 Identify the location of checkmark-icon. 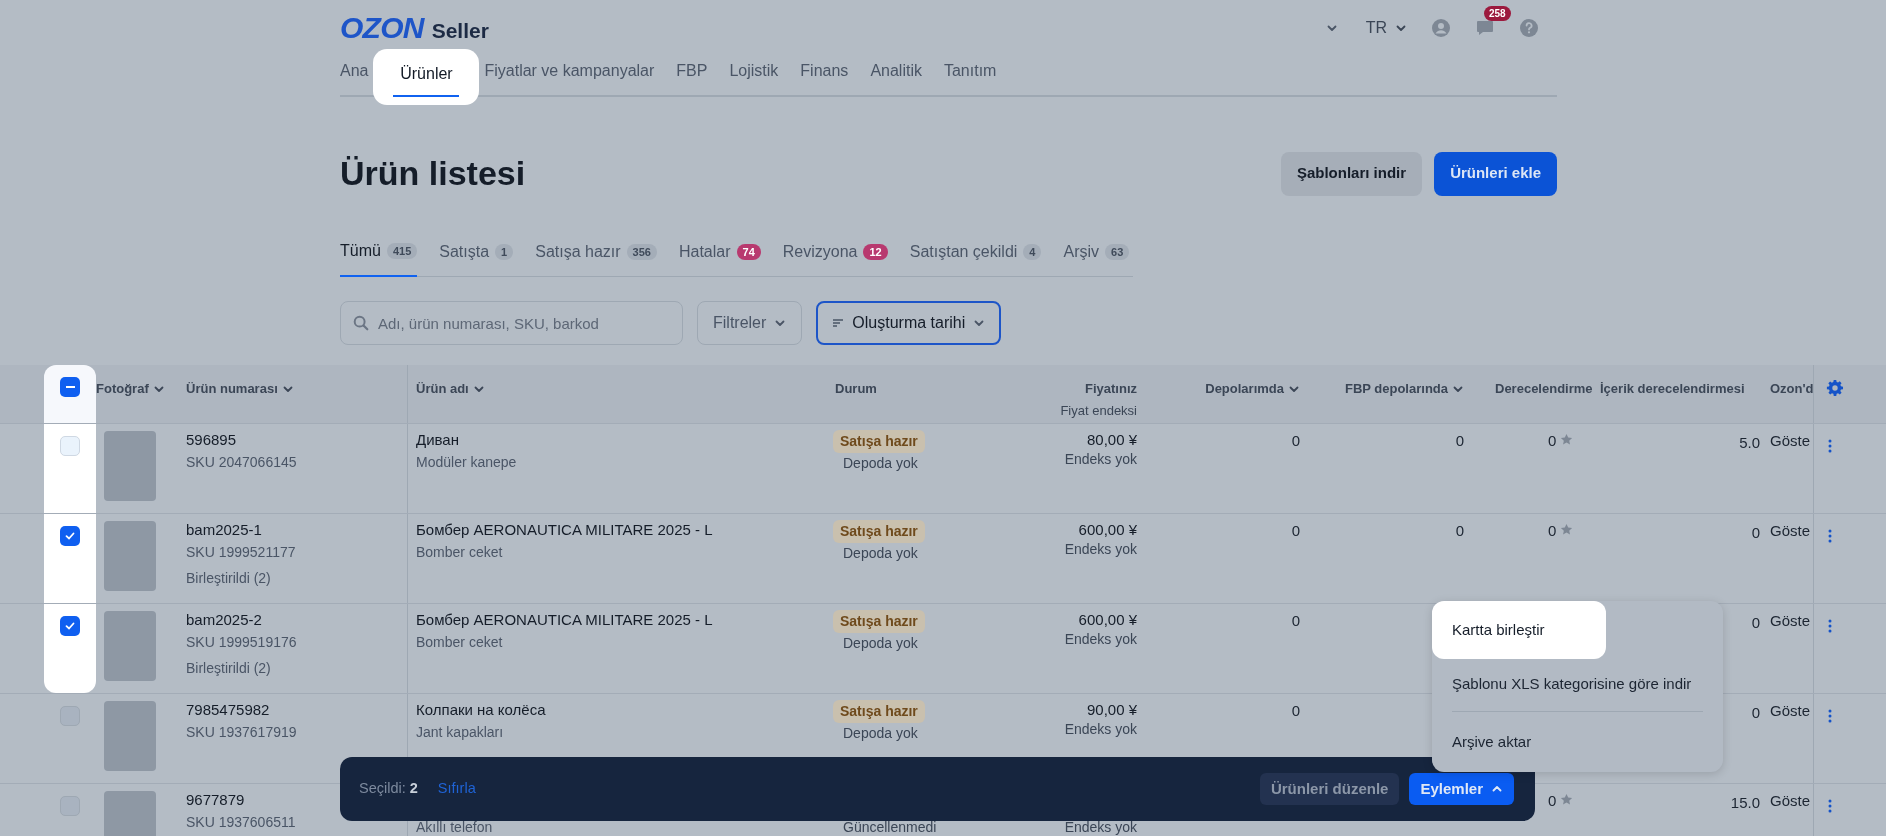
(70, 626).